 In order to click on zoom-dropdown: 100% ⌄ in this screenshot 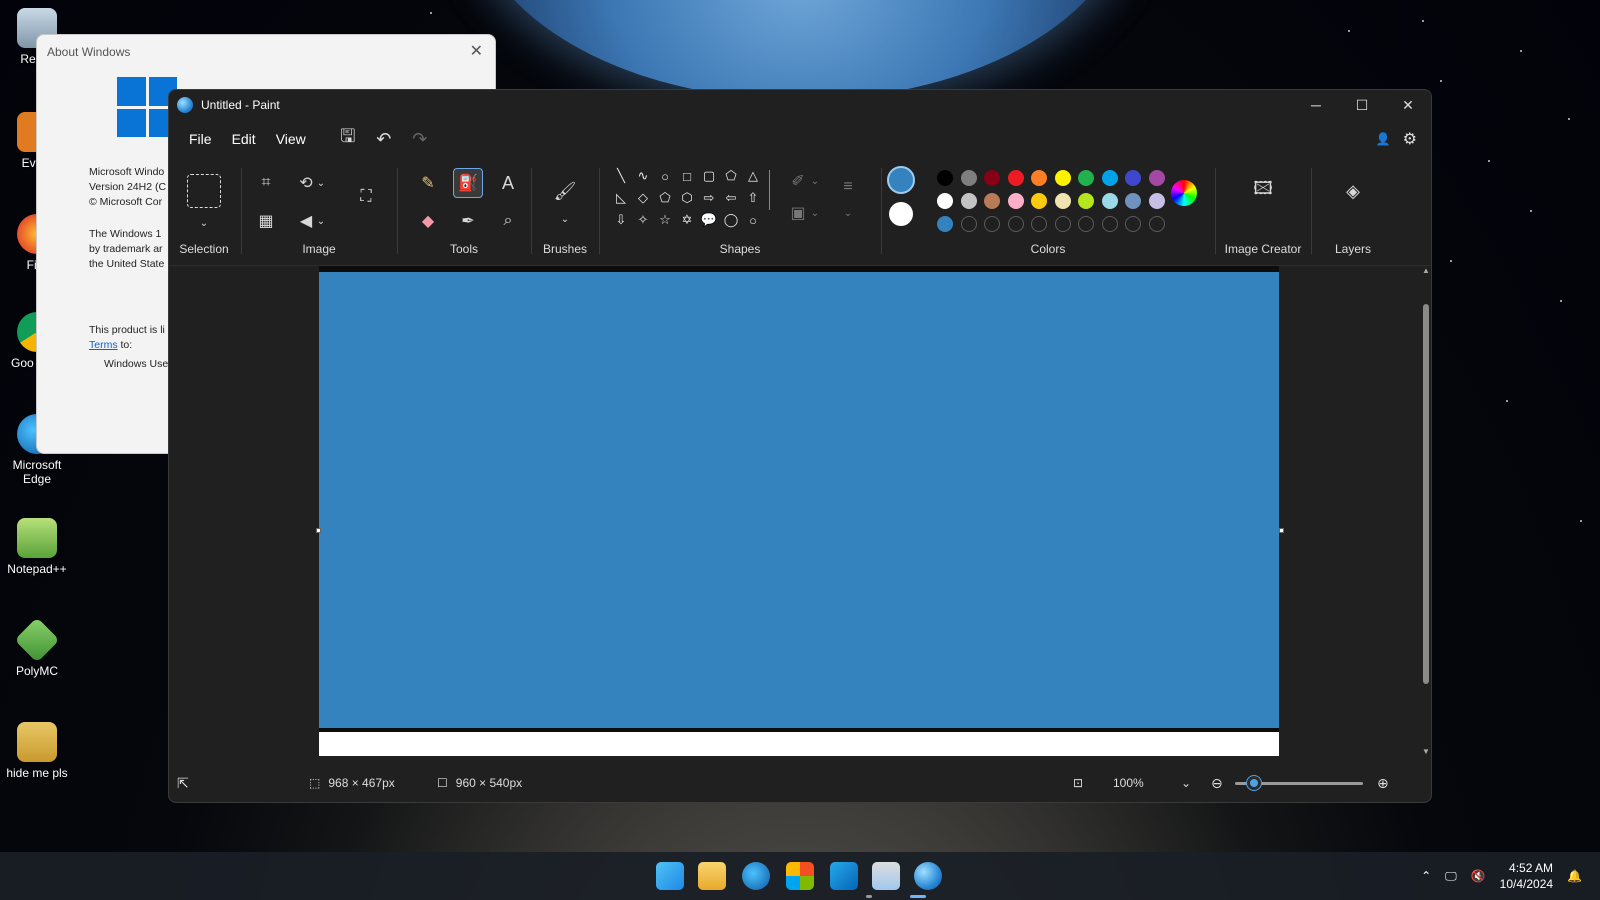, I will do `click(1152, 783)`.